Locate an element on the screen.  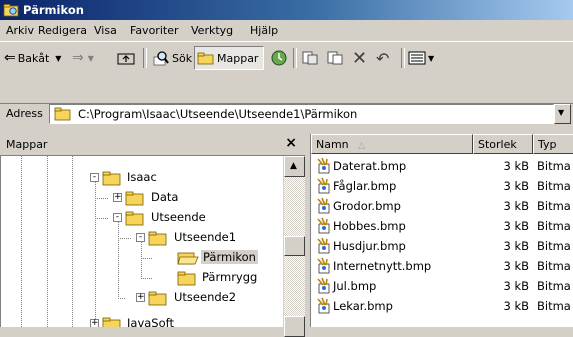
open-folder-icon is located at coordinates (188, 258).